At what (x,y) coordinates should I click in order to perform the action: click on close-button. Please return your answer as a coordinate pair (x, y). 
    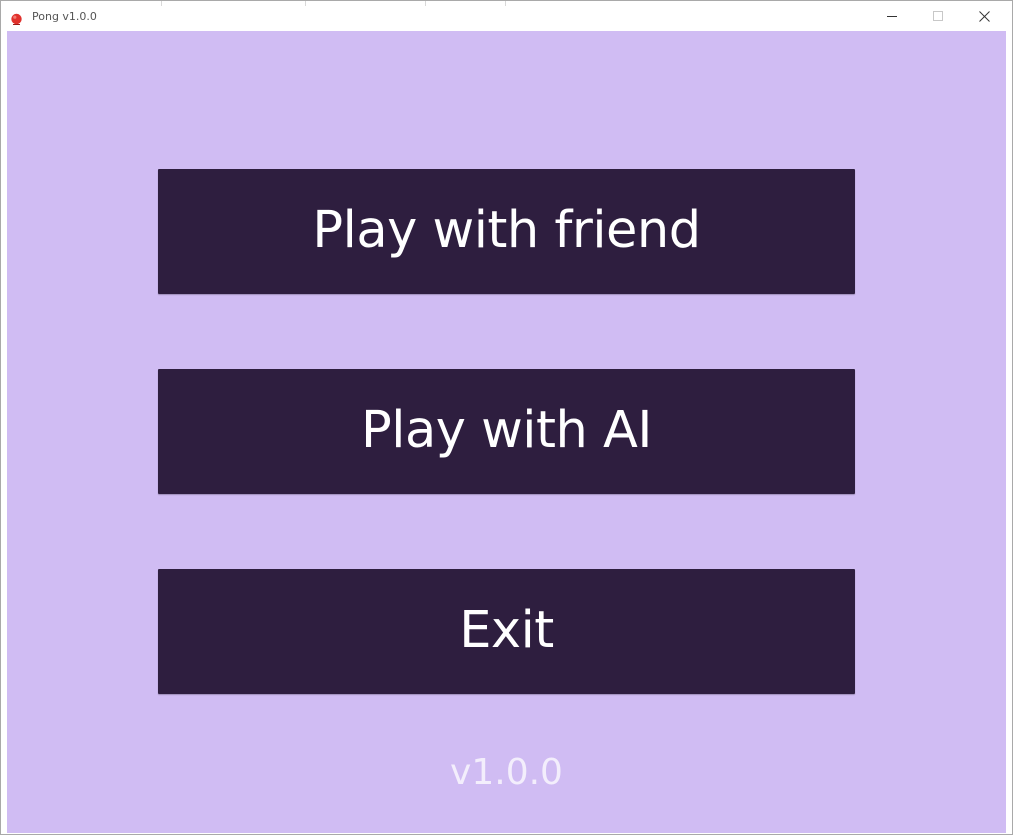
    Looking at the image, I should click on (984, 16).